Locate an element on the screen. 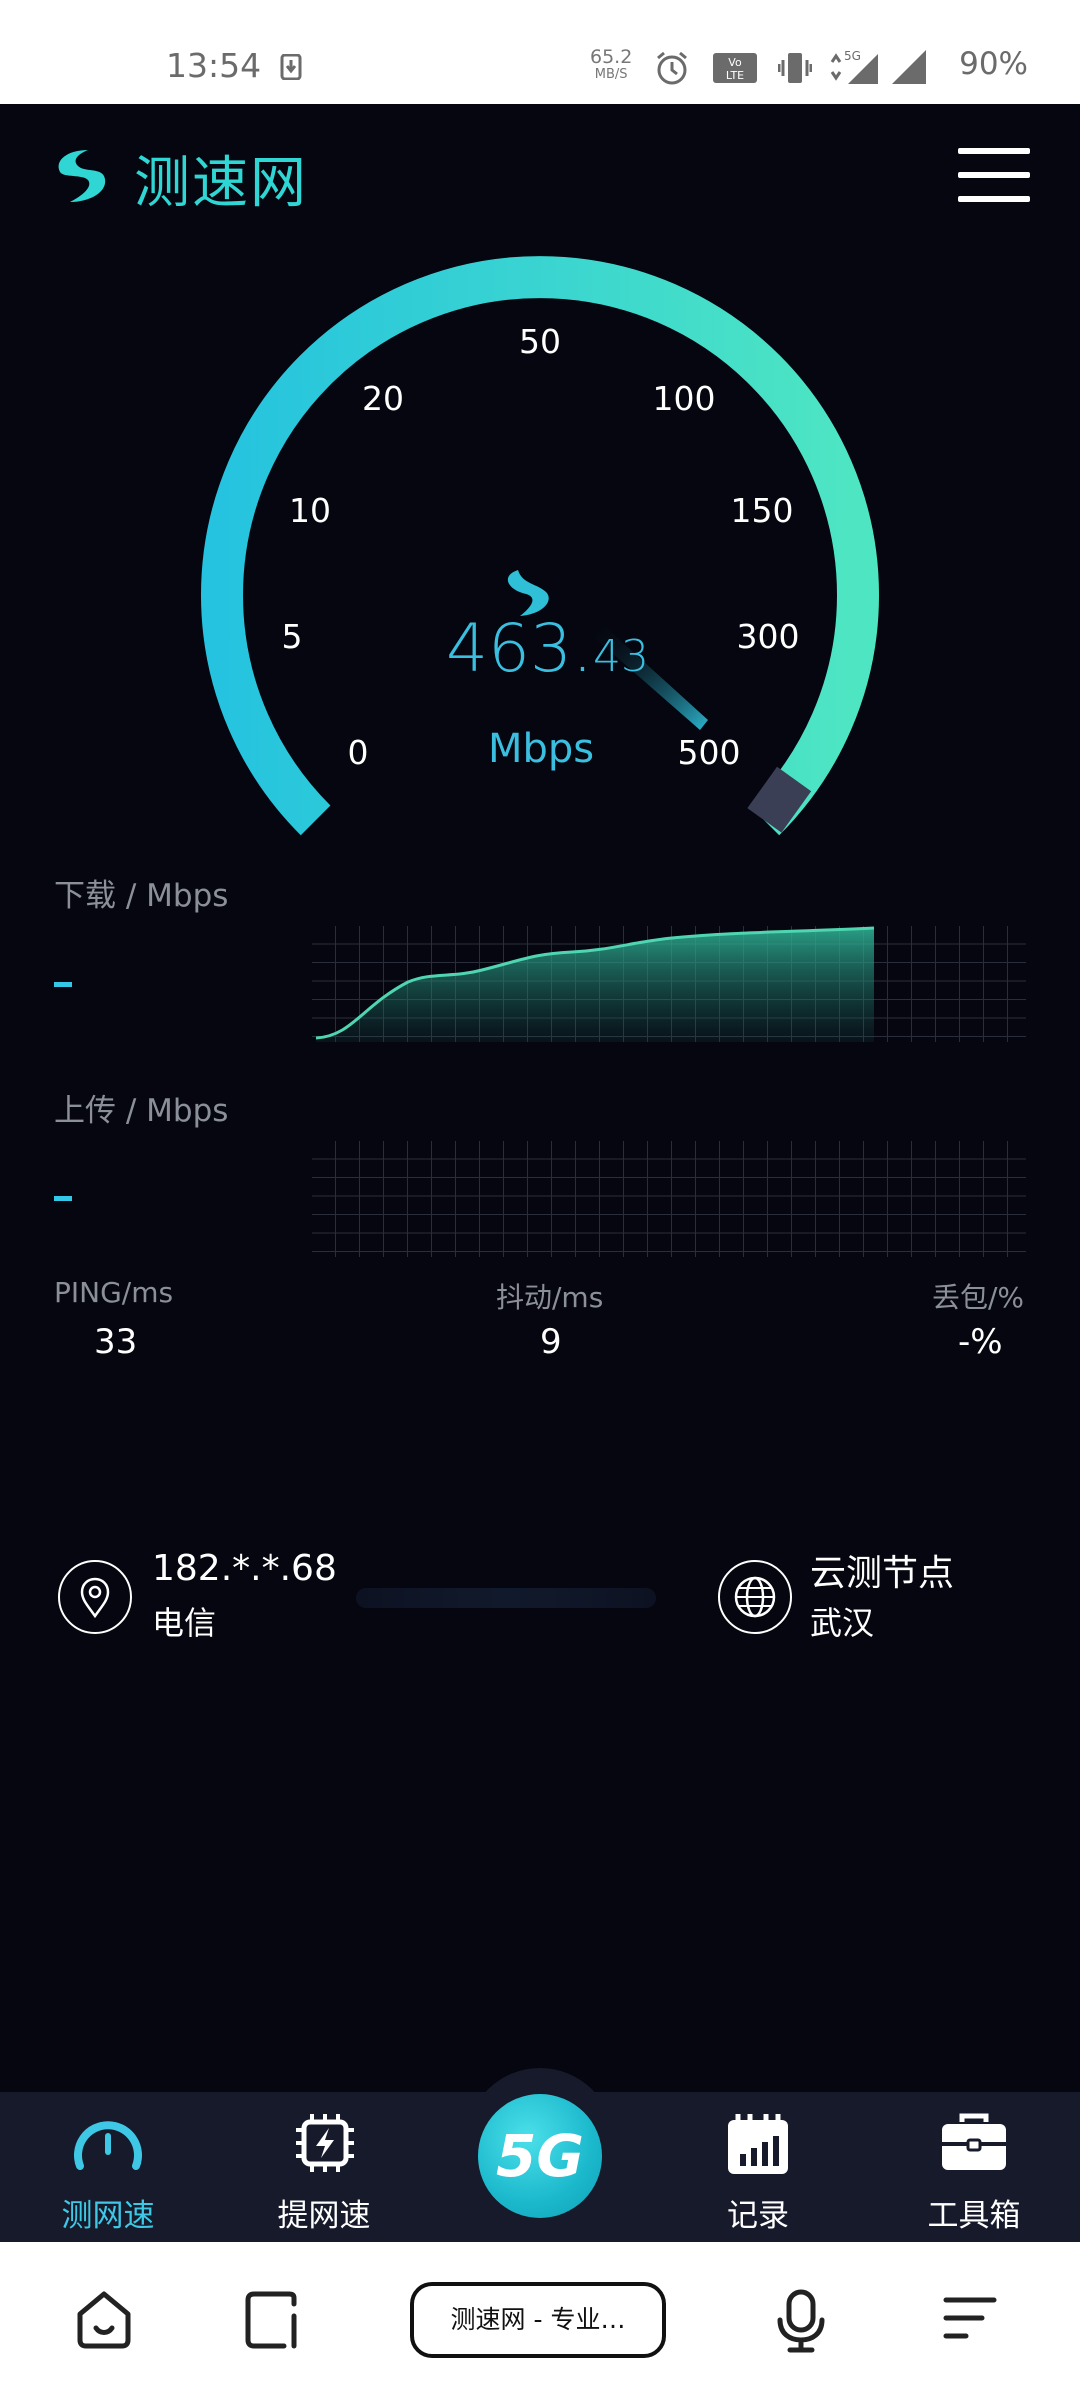  ping-label: PING/ms is located at coordinates (114, 1292).